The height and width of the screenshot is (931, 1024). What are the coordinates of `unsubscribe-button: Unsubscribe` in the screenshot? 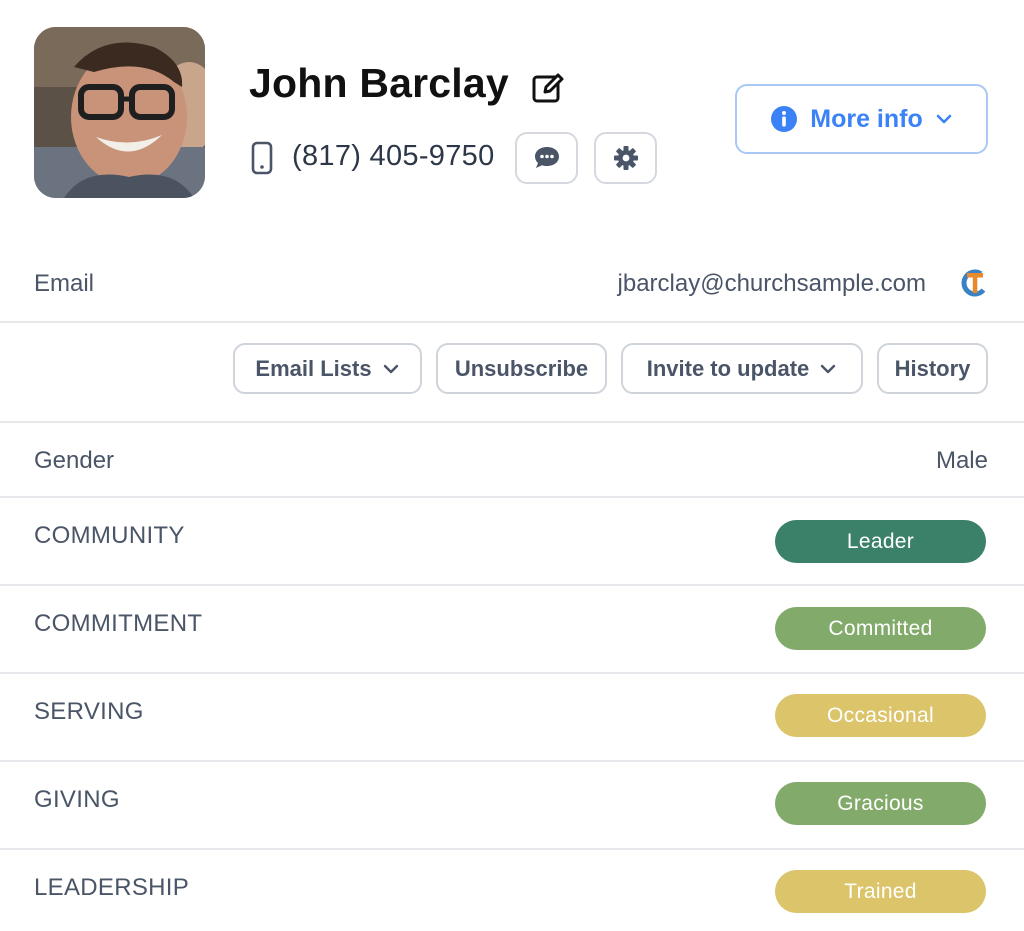 It's located at (521, 368).